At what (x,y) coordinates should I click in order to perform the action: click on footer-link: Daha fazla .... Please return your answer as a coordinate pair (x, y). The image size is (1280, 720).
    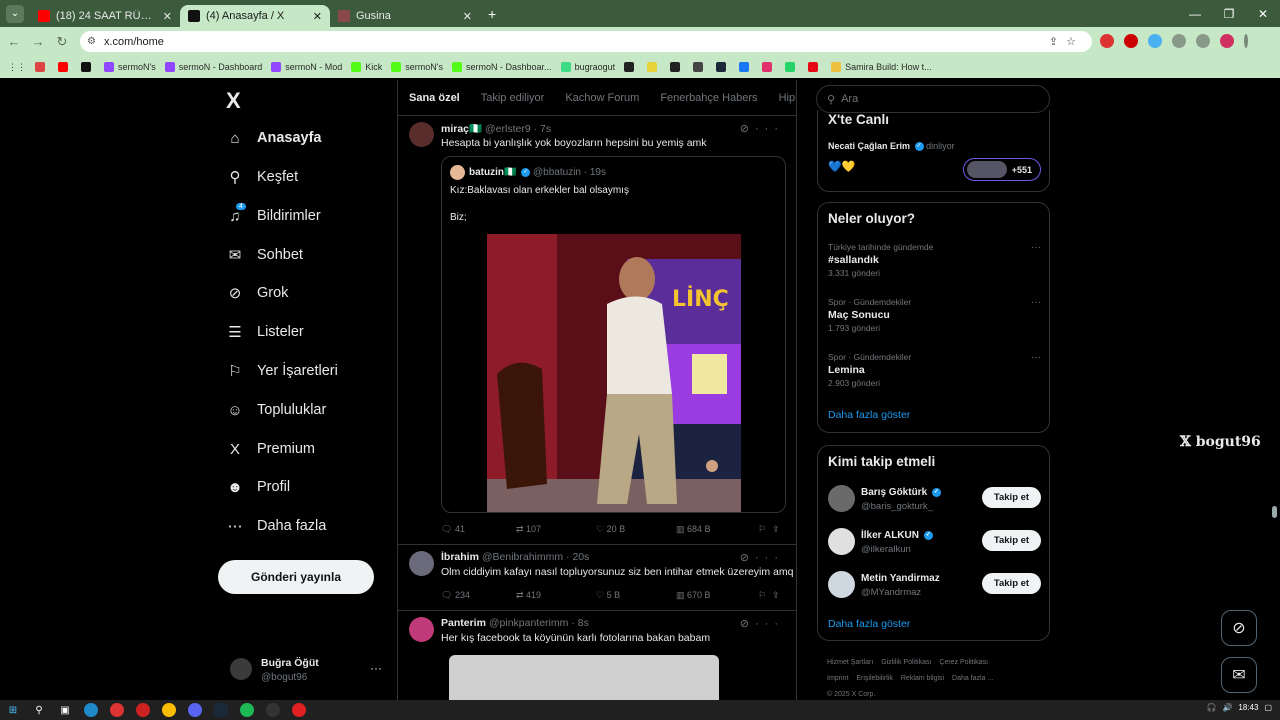
    Looking at the image, I should click on (972, 678).